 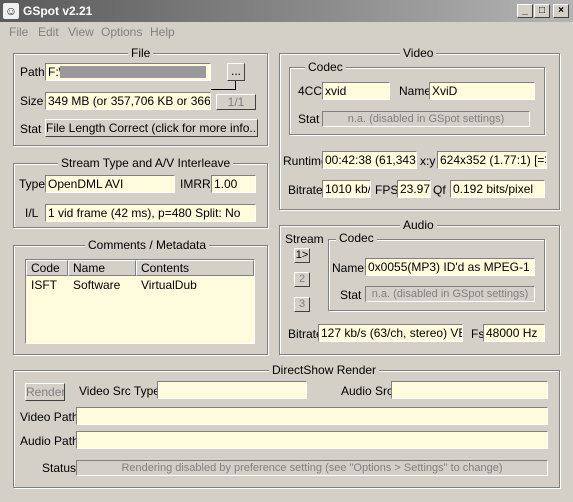 I want to click on window-title: GSpot v2.21, so click(x=58, y=11).